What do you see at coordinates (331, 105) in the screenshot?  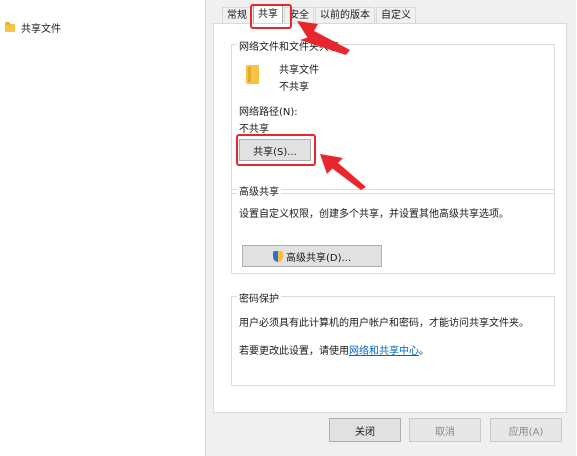 I see `annotation-arrows` at bounding box center [331, 105].